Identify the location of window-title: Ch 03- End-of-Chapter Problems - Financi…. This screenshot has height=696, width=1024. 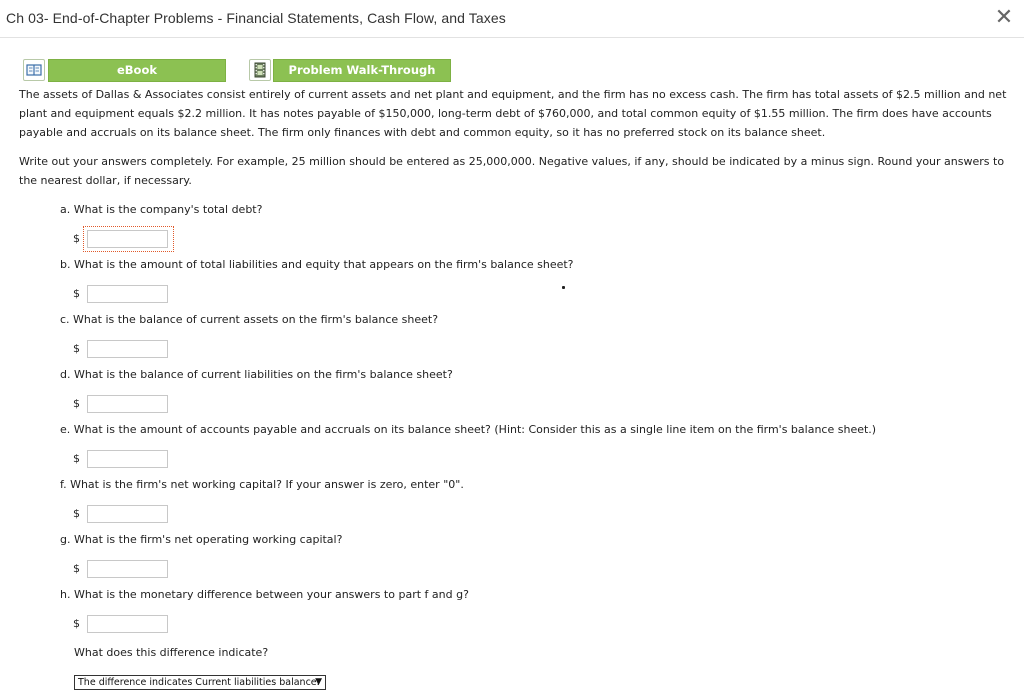
(256, 18).